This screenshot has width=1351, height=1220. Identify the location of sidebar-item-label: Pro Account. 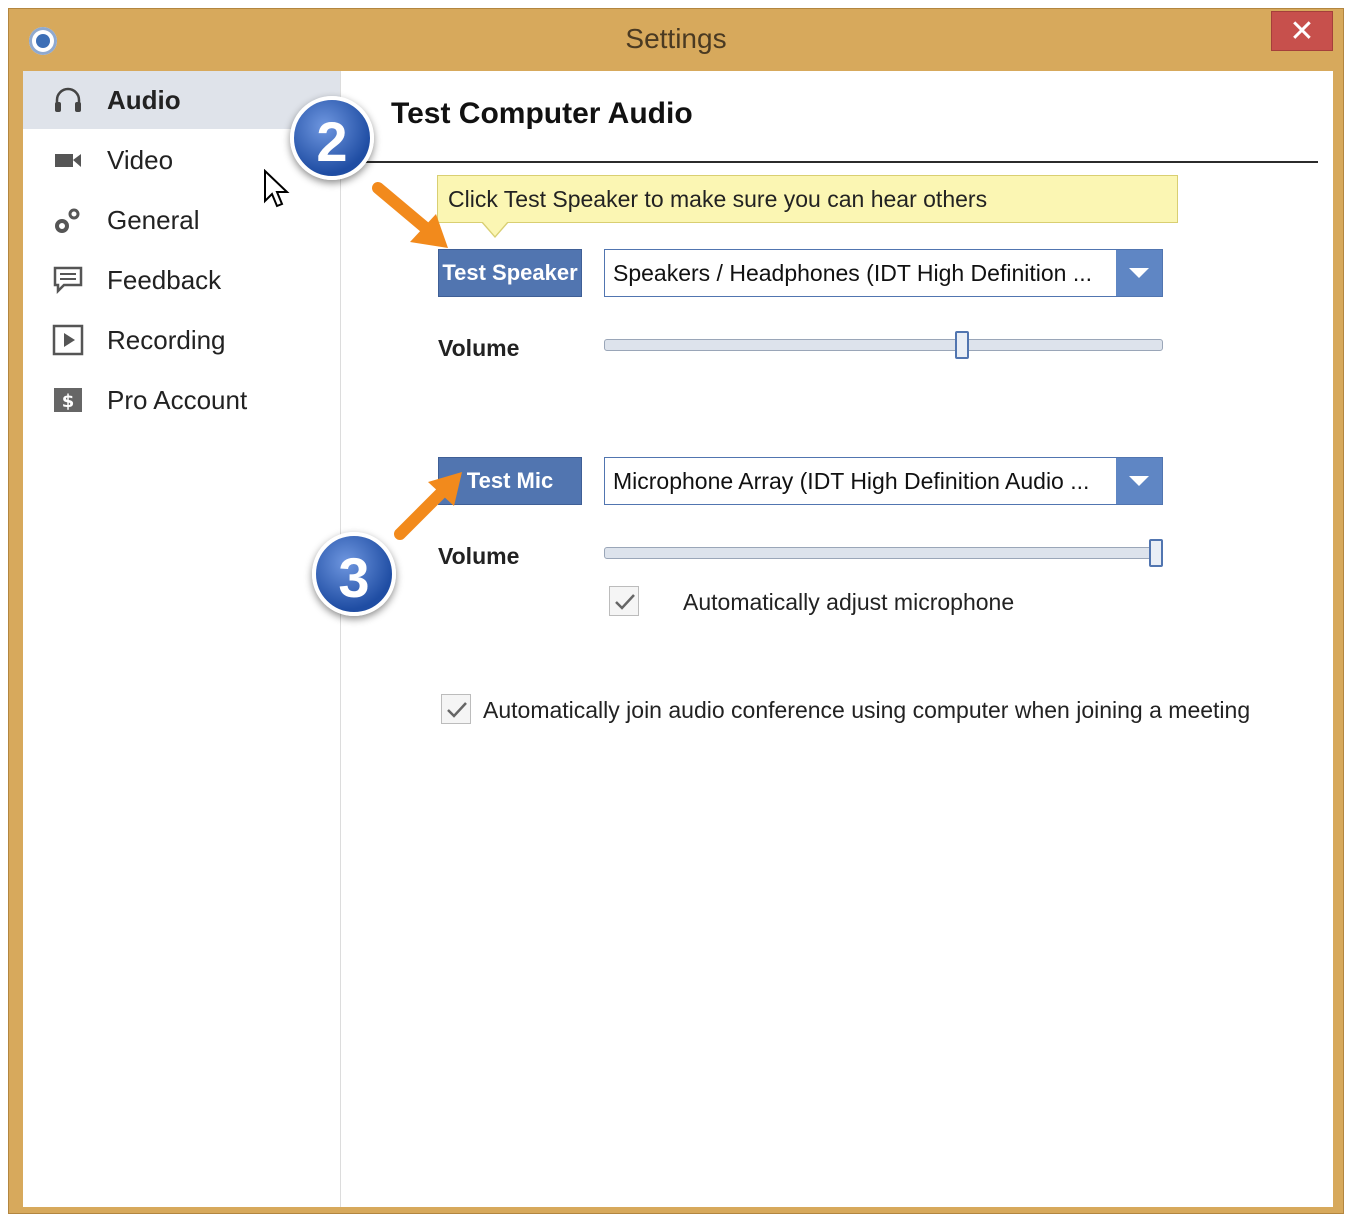
(177, 400).